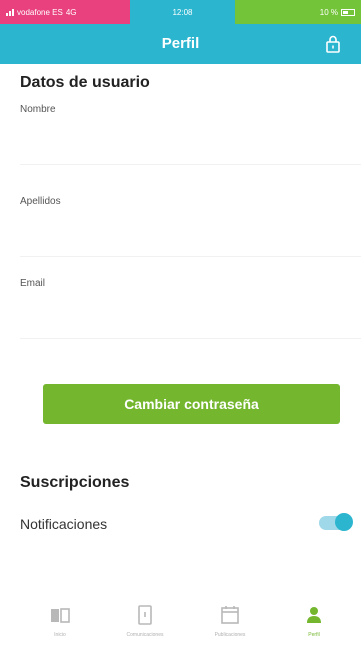  What do you see at coordinates (328, 12) in the screenshot?
I see `battery-percent: 10 %` at bounding box center [328, 12].